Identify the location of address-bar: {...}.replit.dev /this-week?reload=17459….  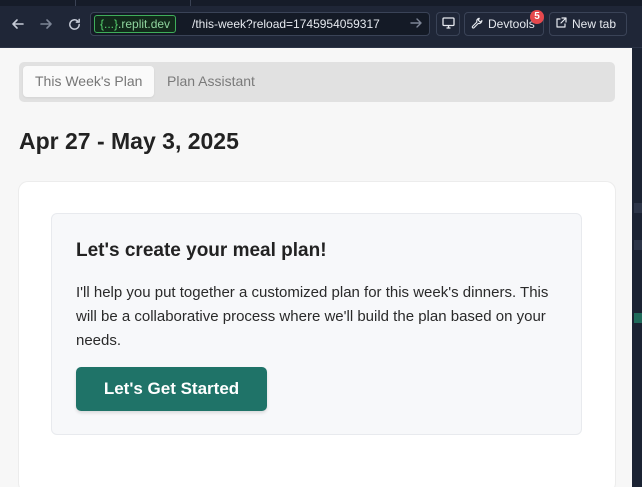
(260, 24).